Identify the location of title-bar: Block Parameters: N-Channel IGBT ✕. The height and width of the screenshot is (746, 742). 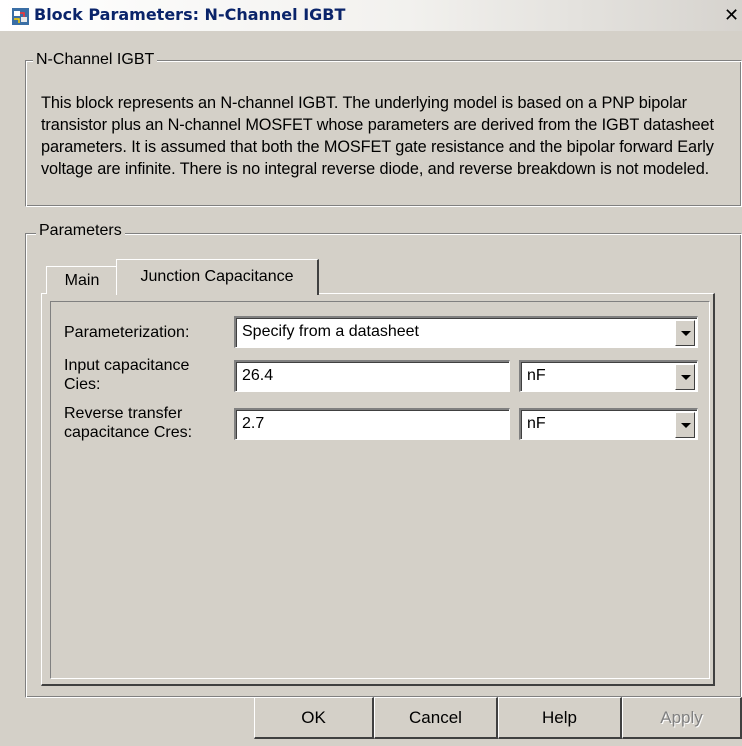
(371, 15).